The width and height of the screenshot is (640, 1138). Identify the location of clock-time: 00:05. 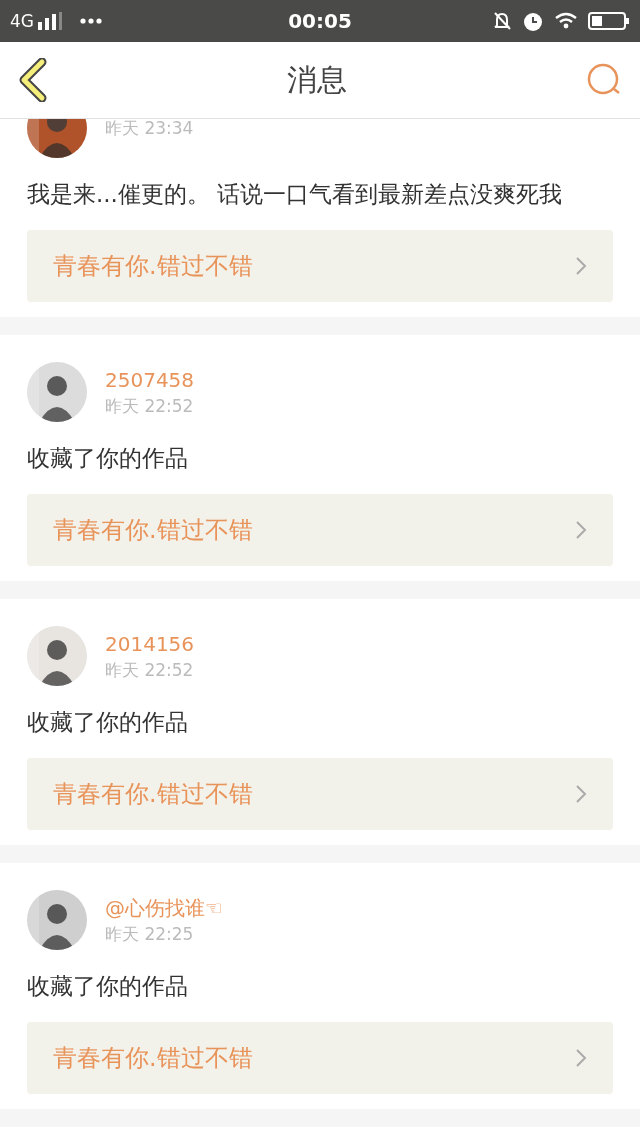
(320, 21).